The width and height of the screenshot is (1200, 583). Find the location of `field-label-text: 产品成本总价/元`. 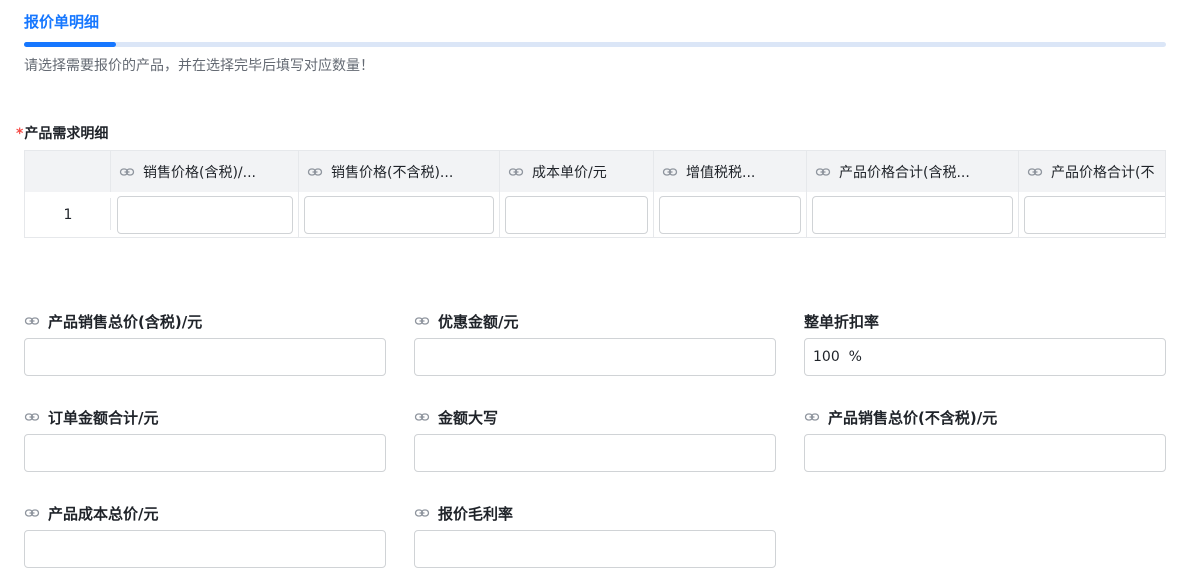

field-label-text: 产品成本总价/元 is located at coordinates (103, 513).